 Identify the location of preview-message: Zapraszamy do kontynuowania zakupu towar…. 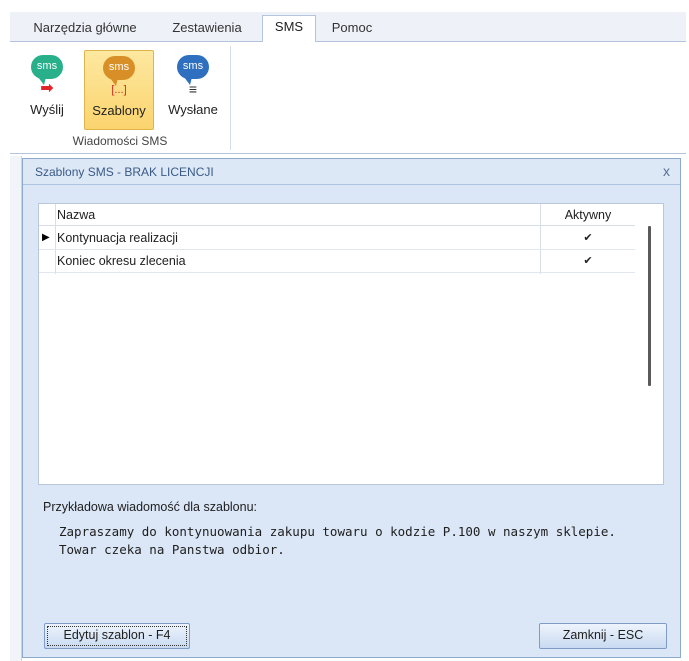
(337, 541).